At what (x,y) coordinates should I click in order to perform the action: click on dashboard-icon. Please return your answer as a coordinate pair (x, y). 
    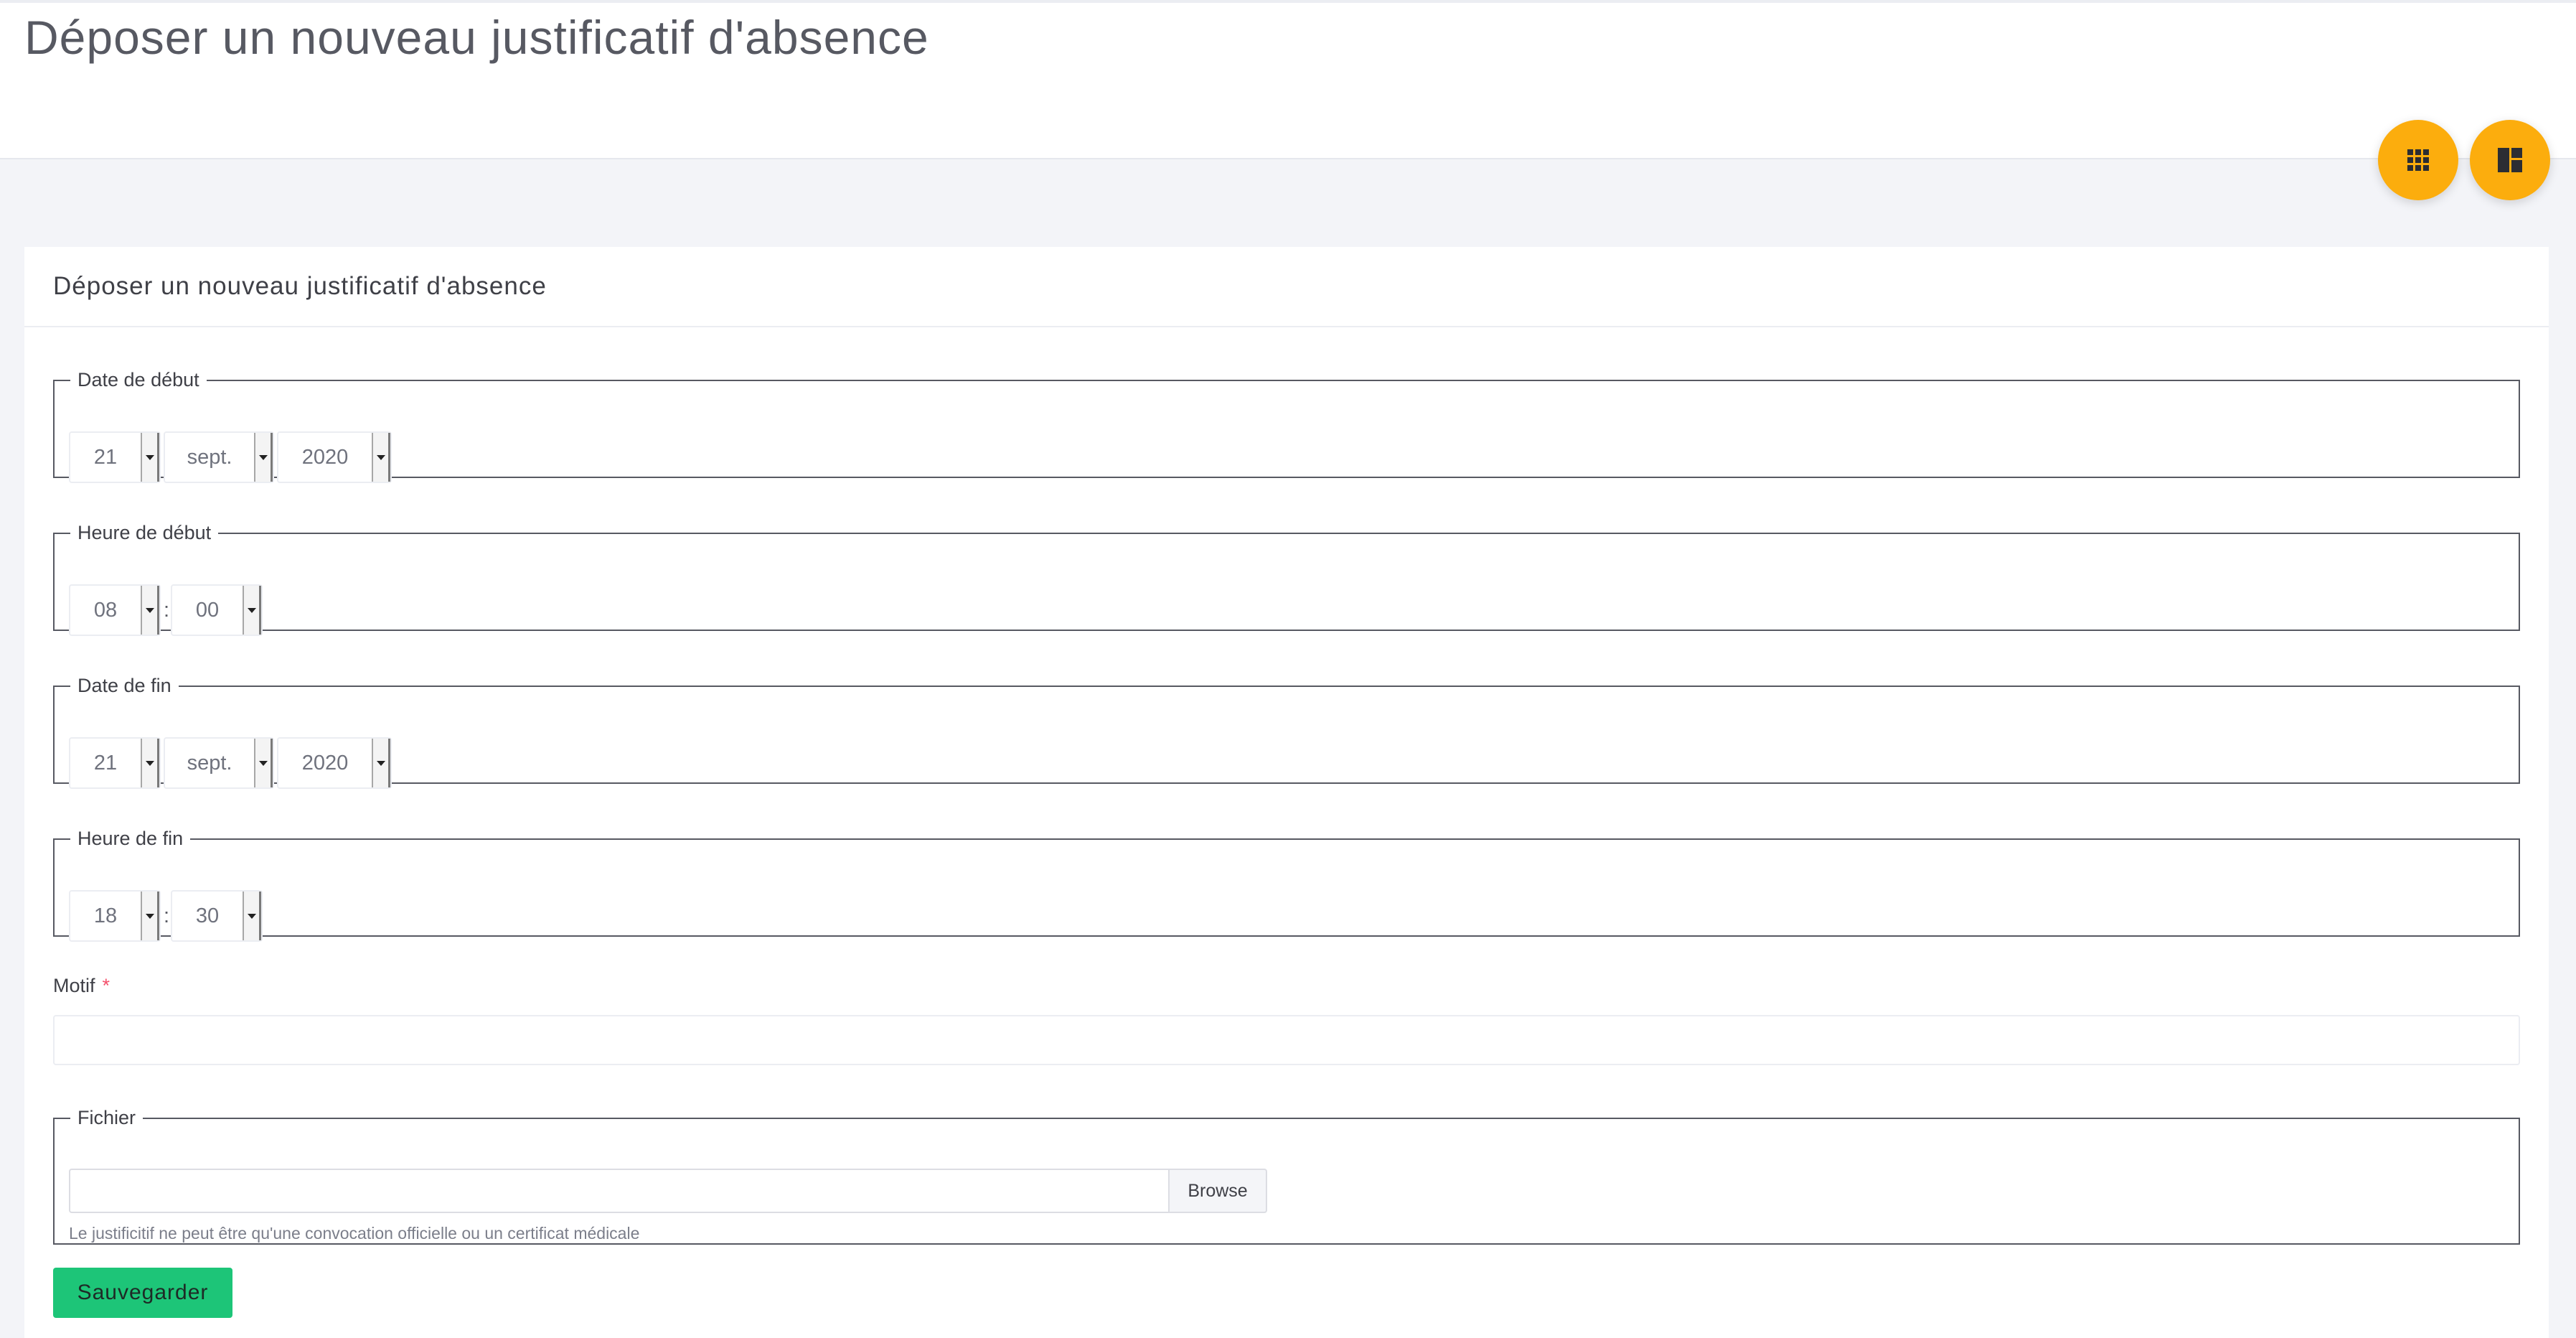
    Looking at the image, I should click on (2510, 160).